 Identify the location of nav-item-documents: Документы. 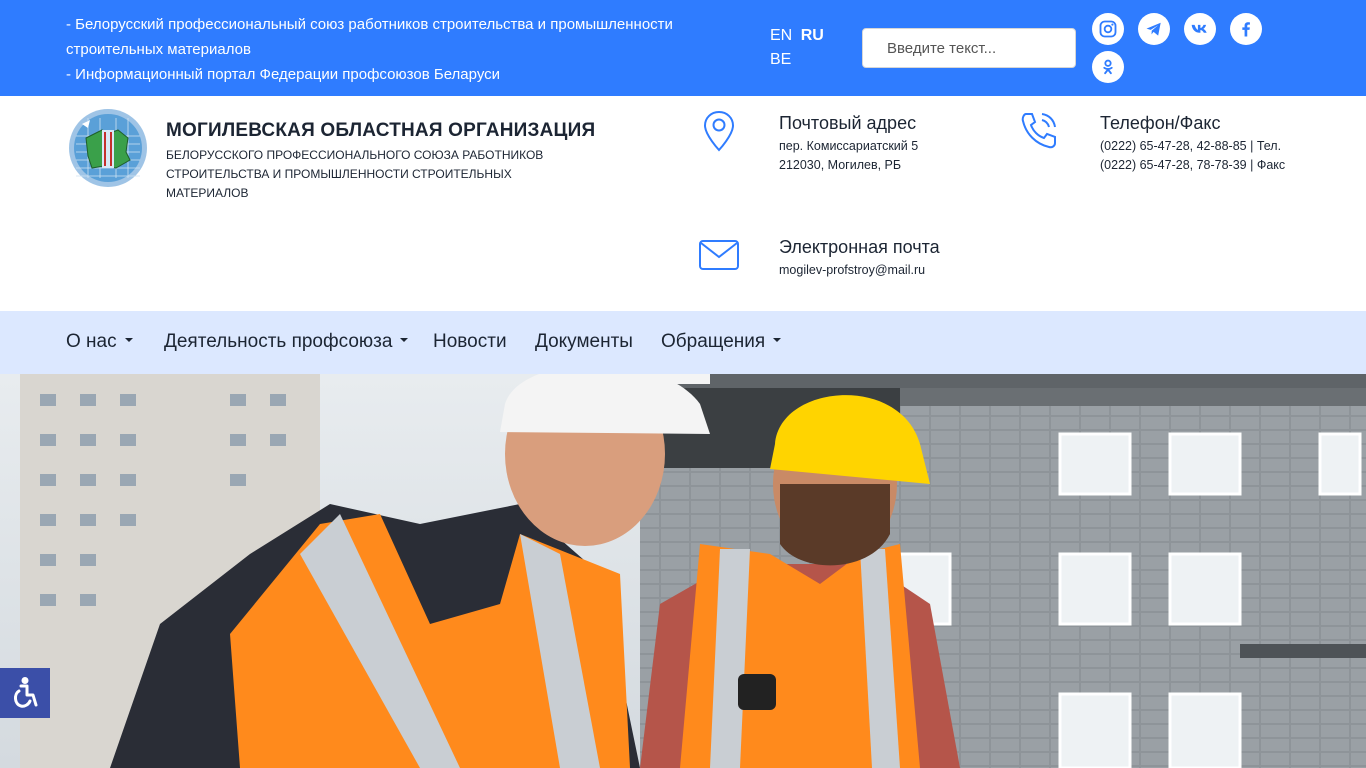
(584, 342).